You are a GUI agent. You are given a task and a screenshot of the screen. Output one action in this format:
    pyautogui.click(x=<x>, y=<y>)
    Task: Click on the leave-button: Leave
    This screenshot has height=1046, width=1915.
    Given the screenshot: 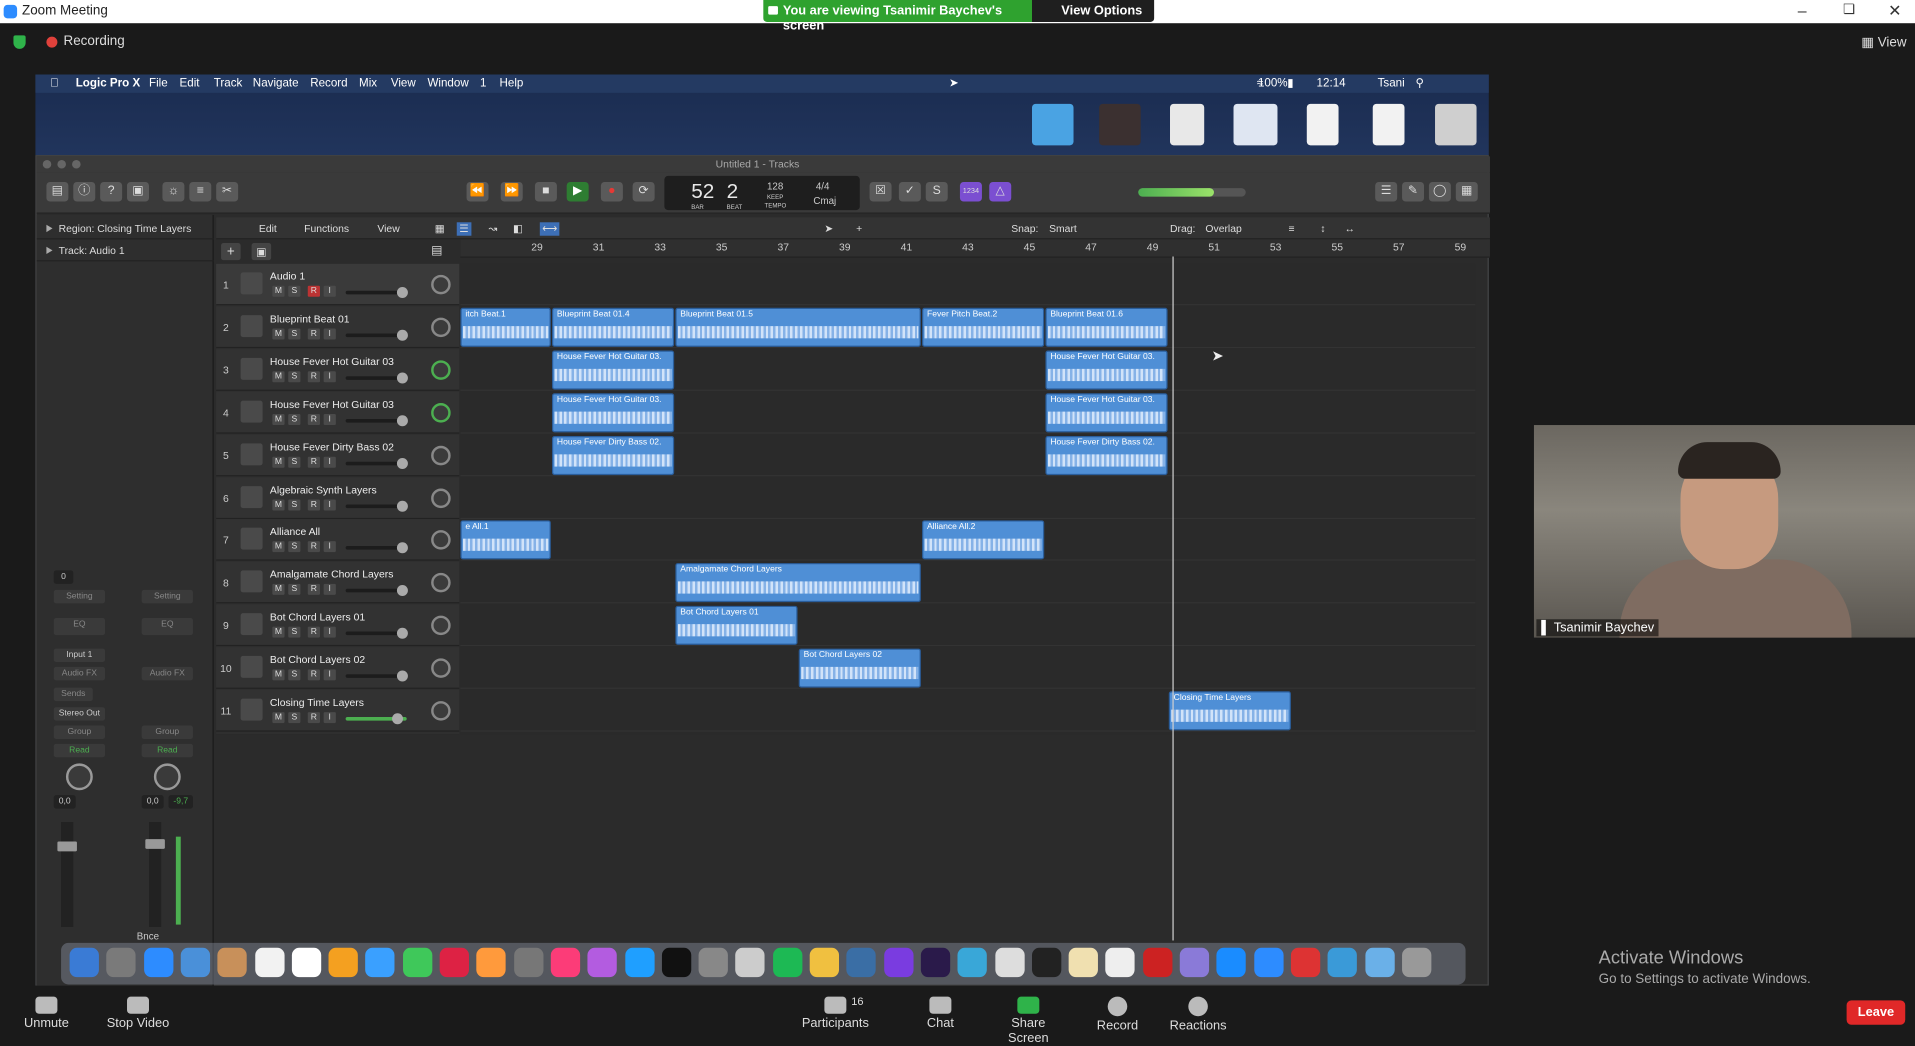 What is the action you would take?
    pyautogui.click(x=1876, y=1012)
    